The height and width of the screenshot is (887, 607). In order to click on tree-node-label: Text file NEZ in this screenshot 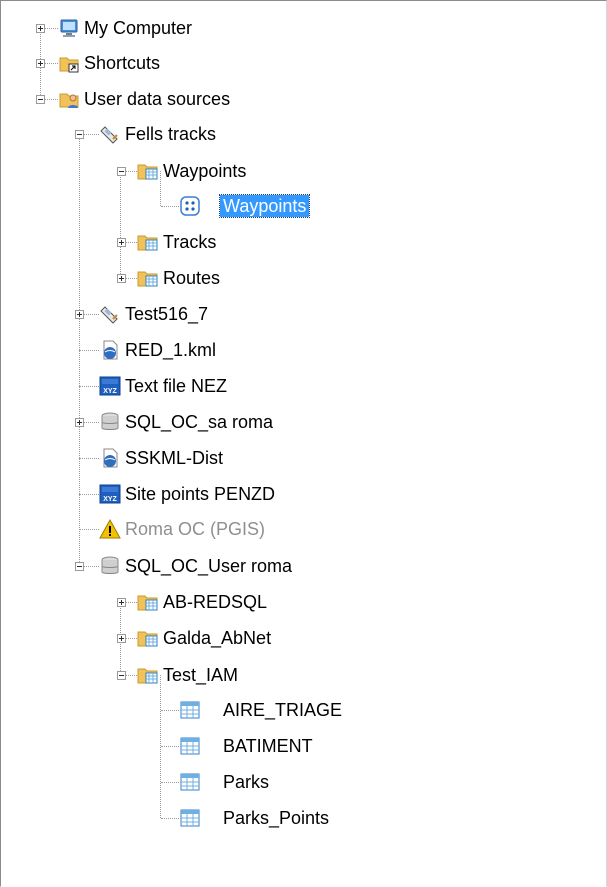, I will do `click(176, 386)`.